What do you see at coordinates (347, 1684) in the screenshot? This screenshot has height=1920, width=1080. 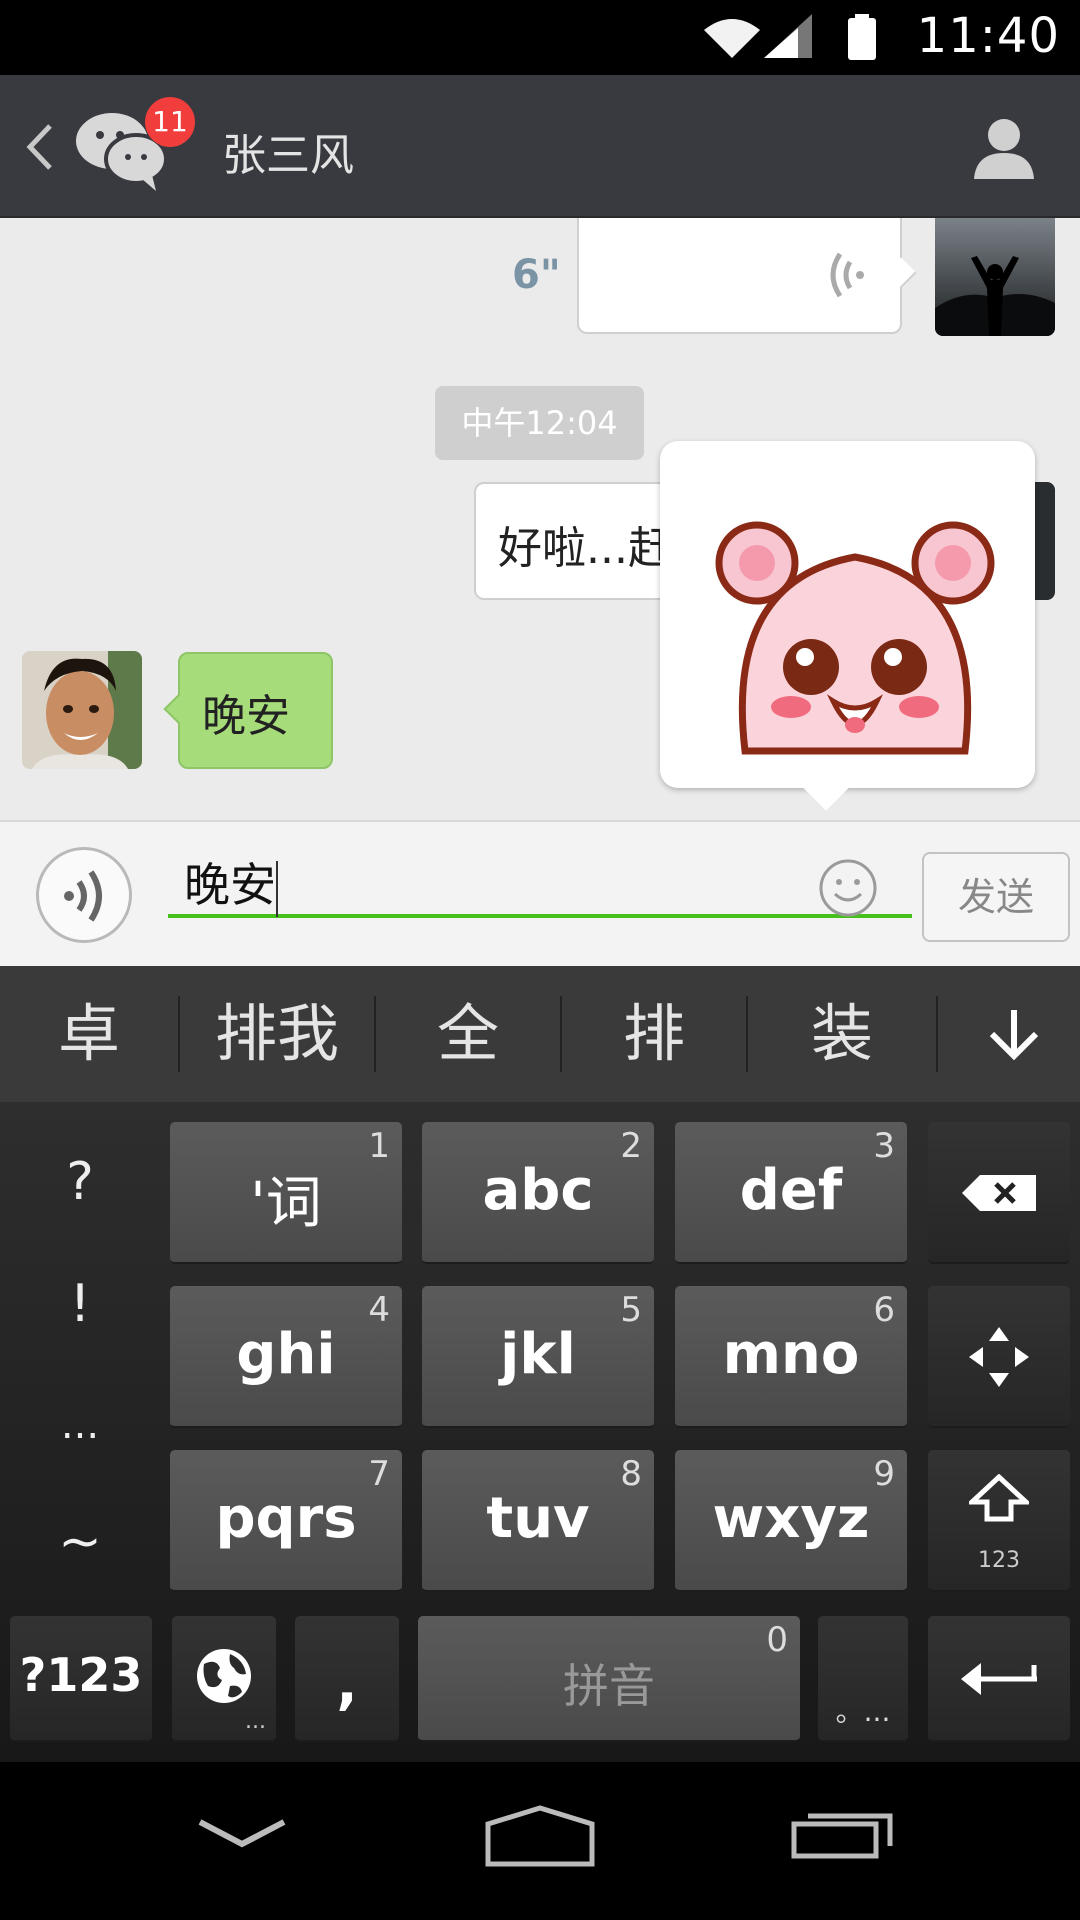 I see `key-label: ,` at bounding box center [347, 1684].